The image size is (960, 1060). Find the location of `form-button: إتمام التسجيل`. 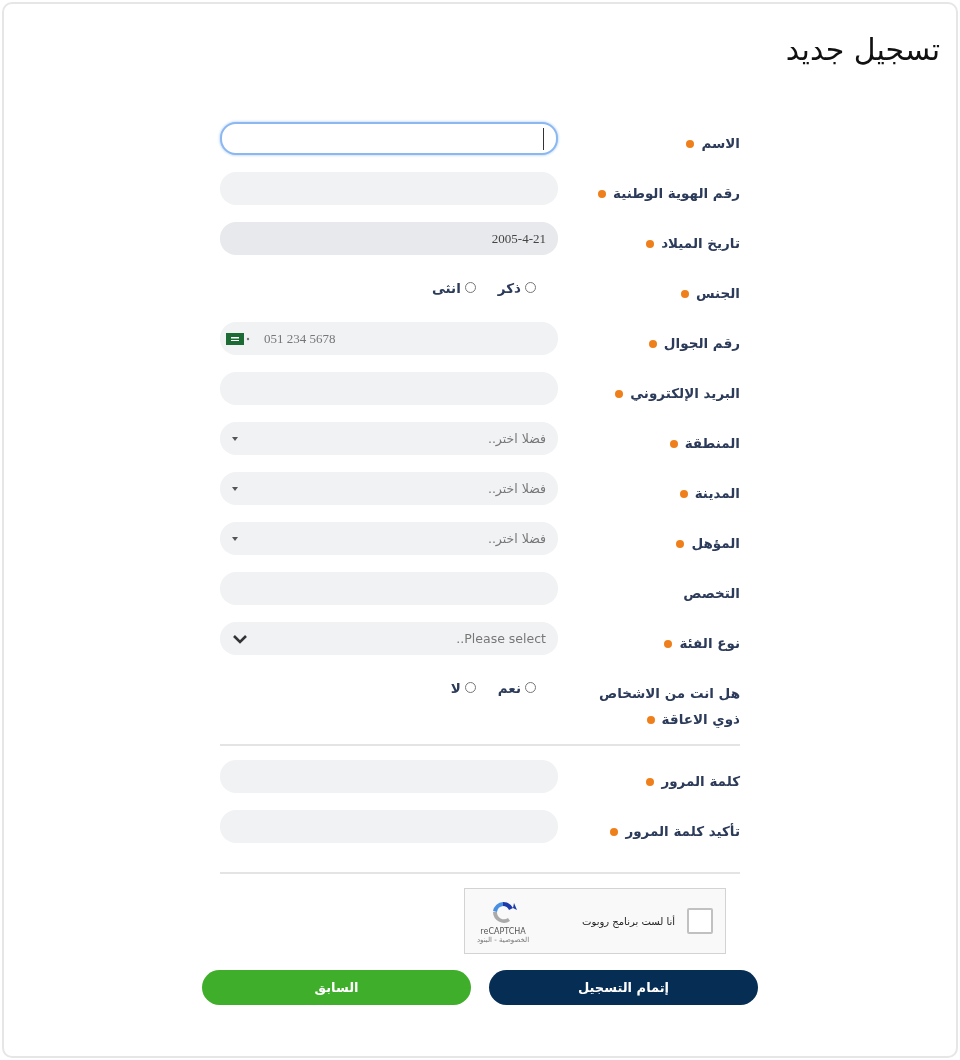

form-button: إتمام التسجيل is located at coordinates (623, 987).